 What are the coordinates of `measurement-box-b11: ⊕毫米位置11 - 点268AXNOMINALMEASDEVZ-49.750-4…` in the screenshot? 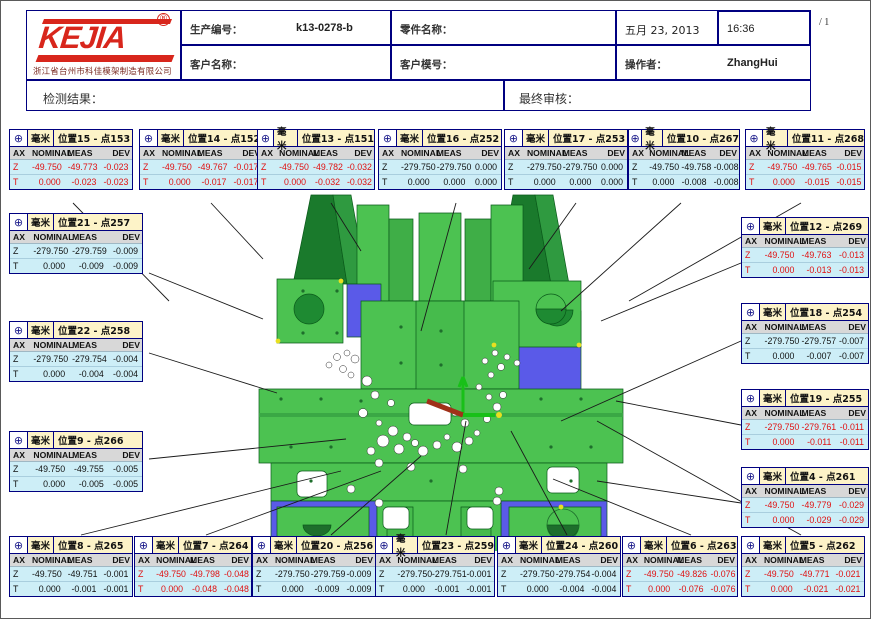 It's located at (805, 158).